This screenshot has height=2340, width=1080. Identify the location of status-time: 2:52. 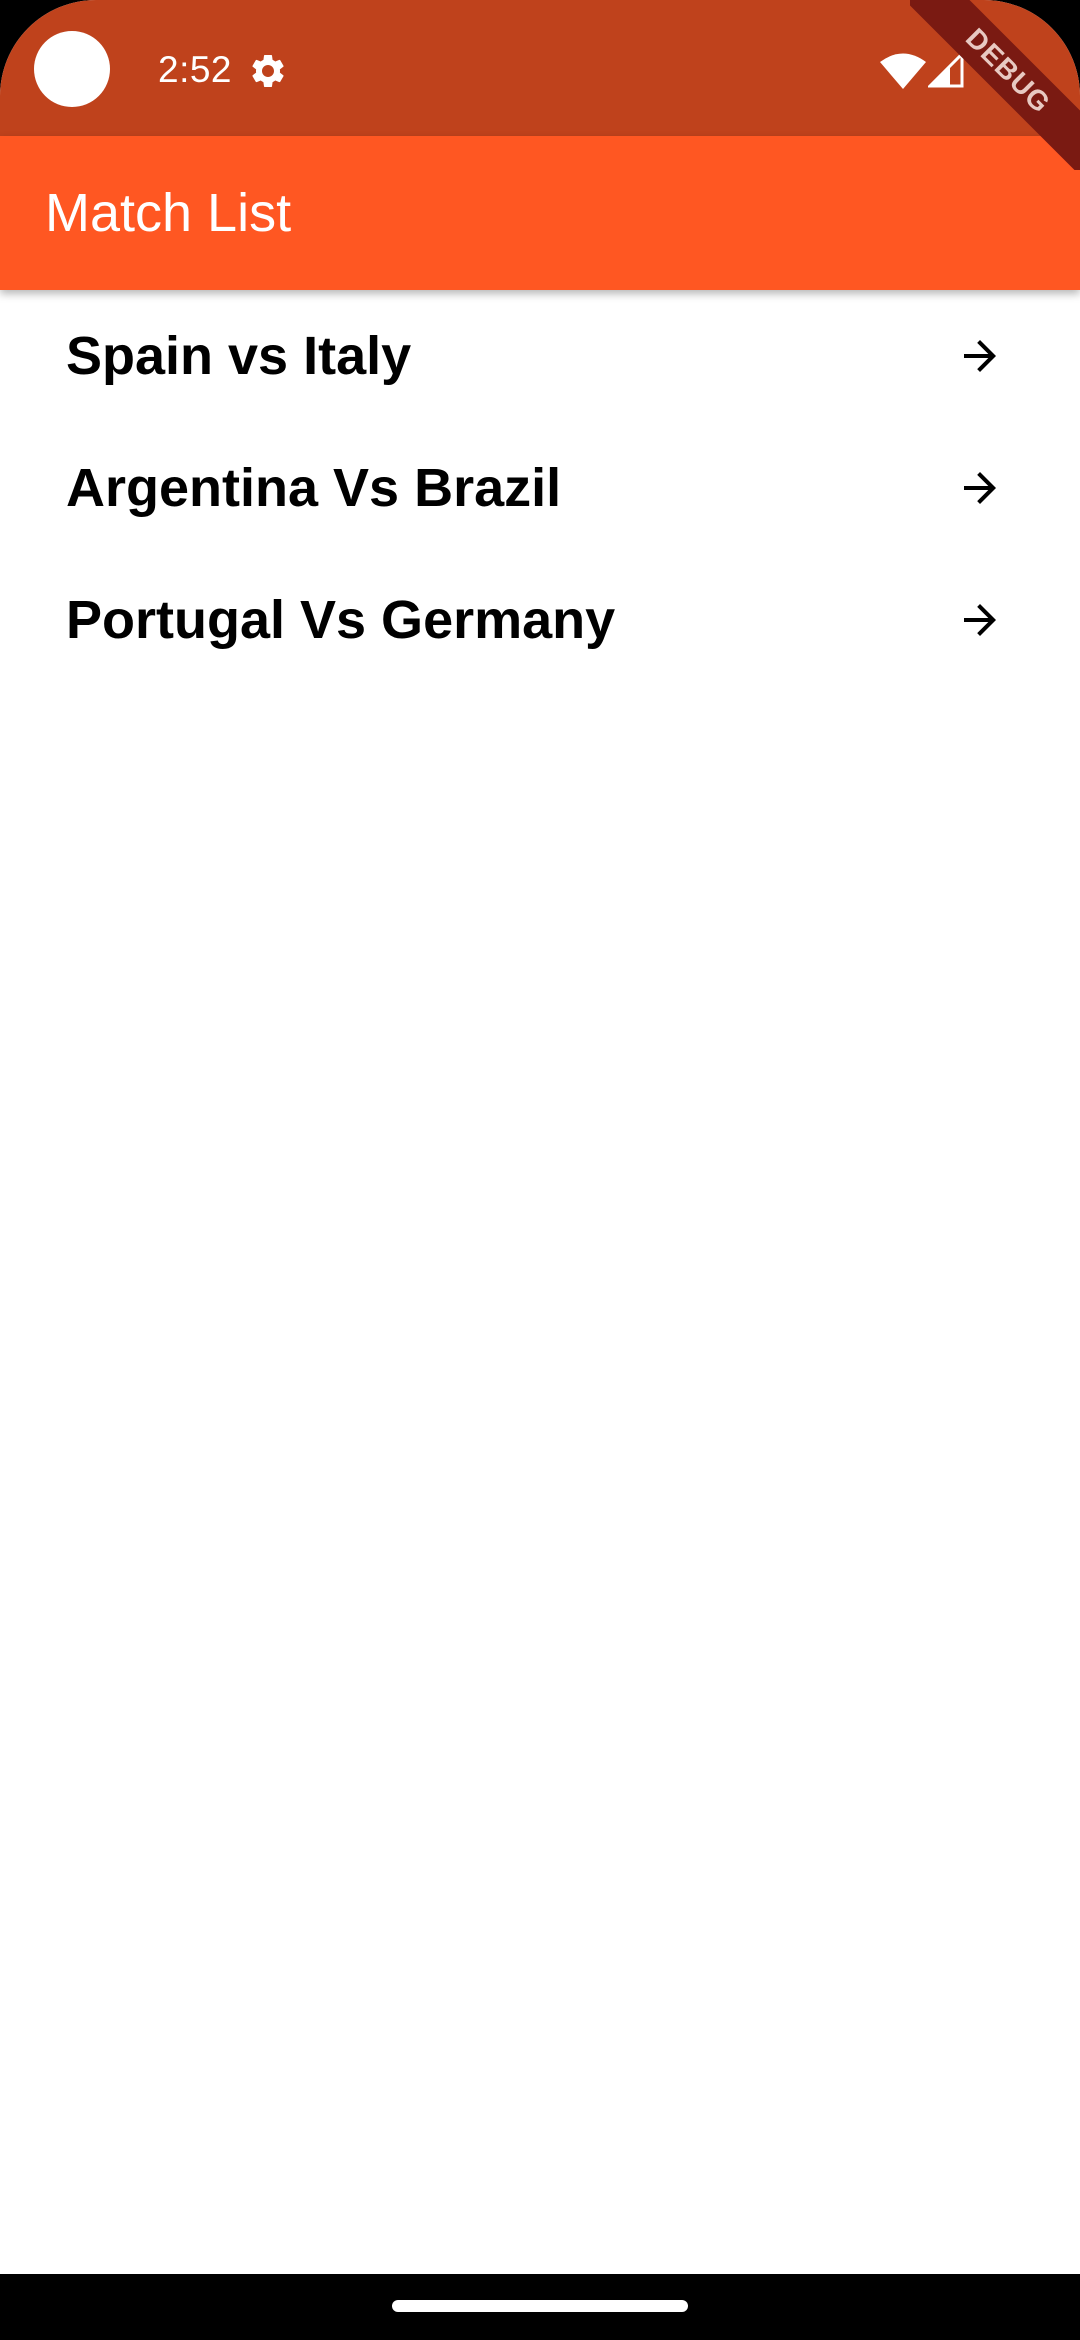
(195, 69).